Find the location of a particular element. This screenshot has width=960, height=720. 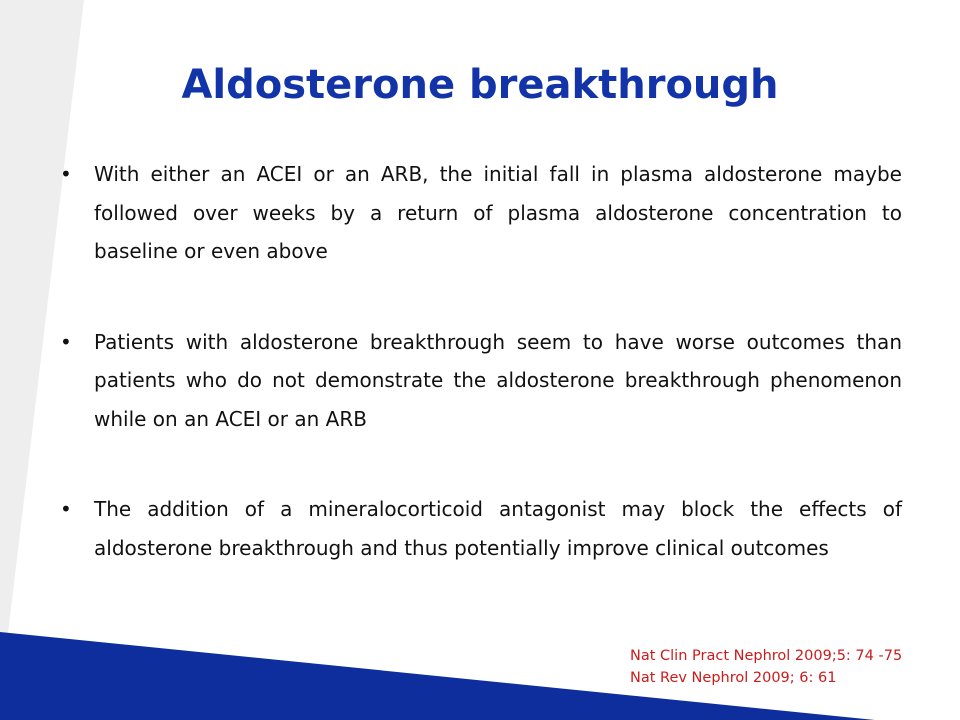

reference-line: Nat Rev Nephrol 2009; 6: 61 is located at coordinates (733, 678).